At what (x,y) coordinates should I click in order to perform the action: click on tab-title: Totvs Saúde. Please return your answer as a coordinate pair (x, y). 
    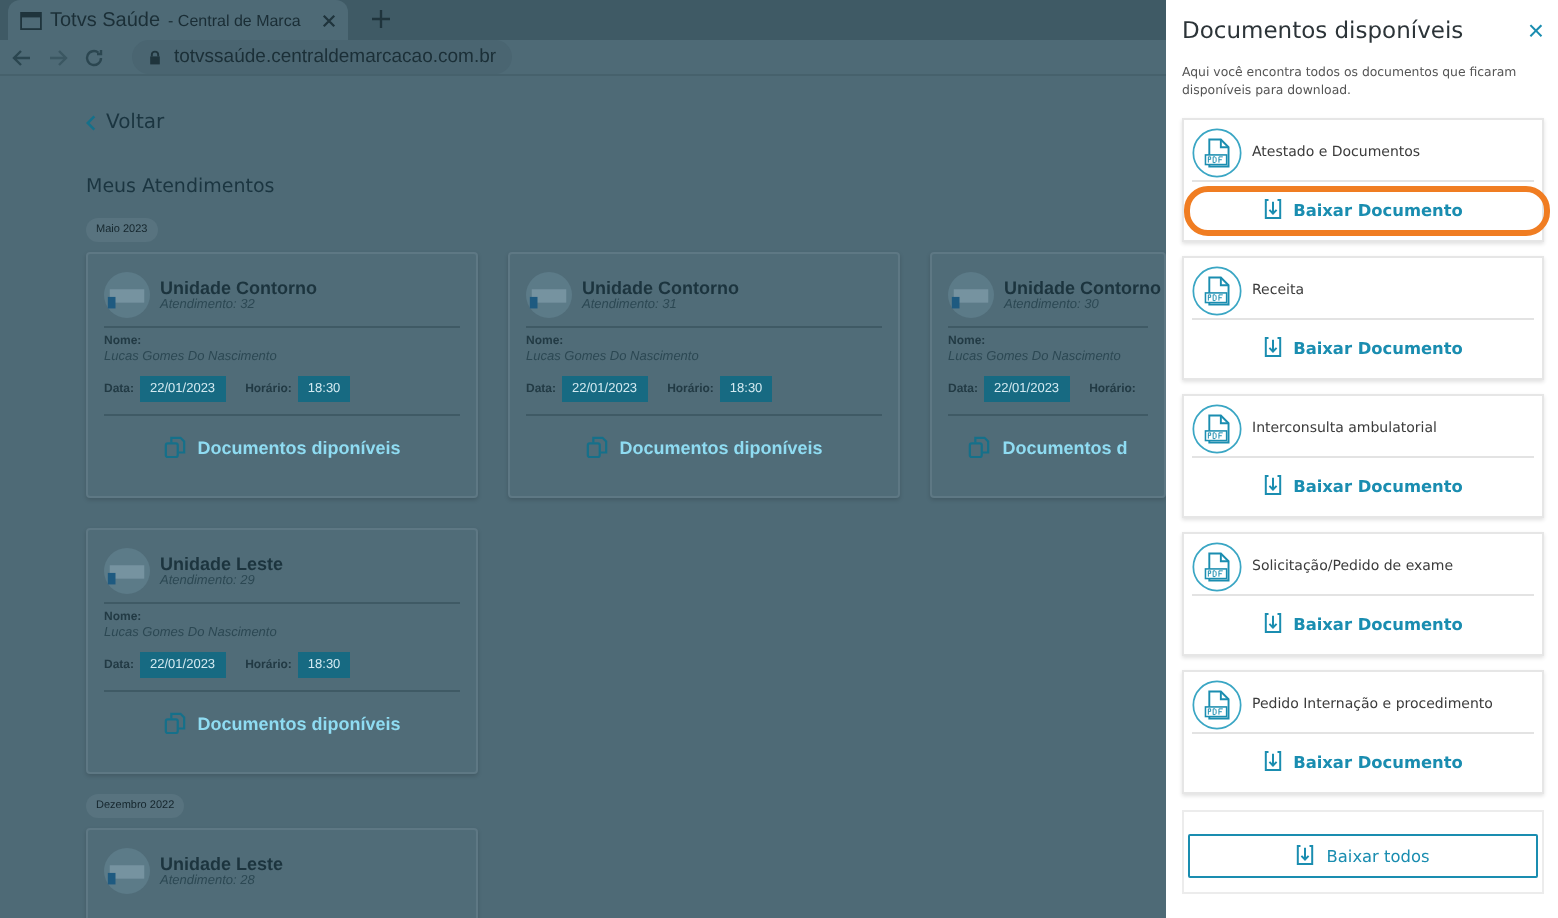
    Looking at the image, I should click on (105, 20).